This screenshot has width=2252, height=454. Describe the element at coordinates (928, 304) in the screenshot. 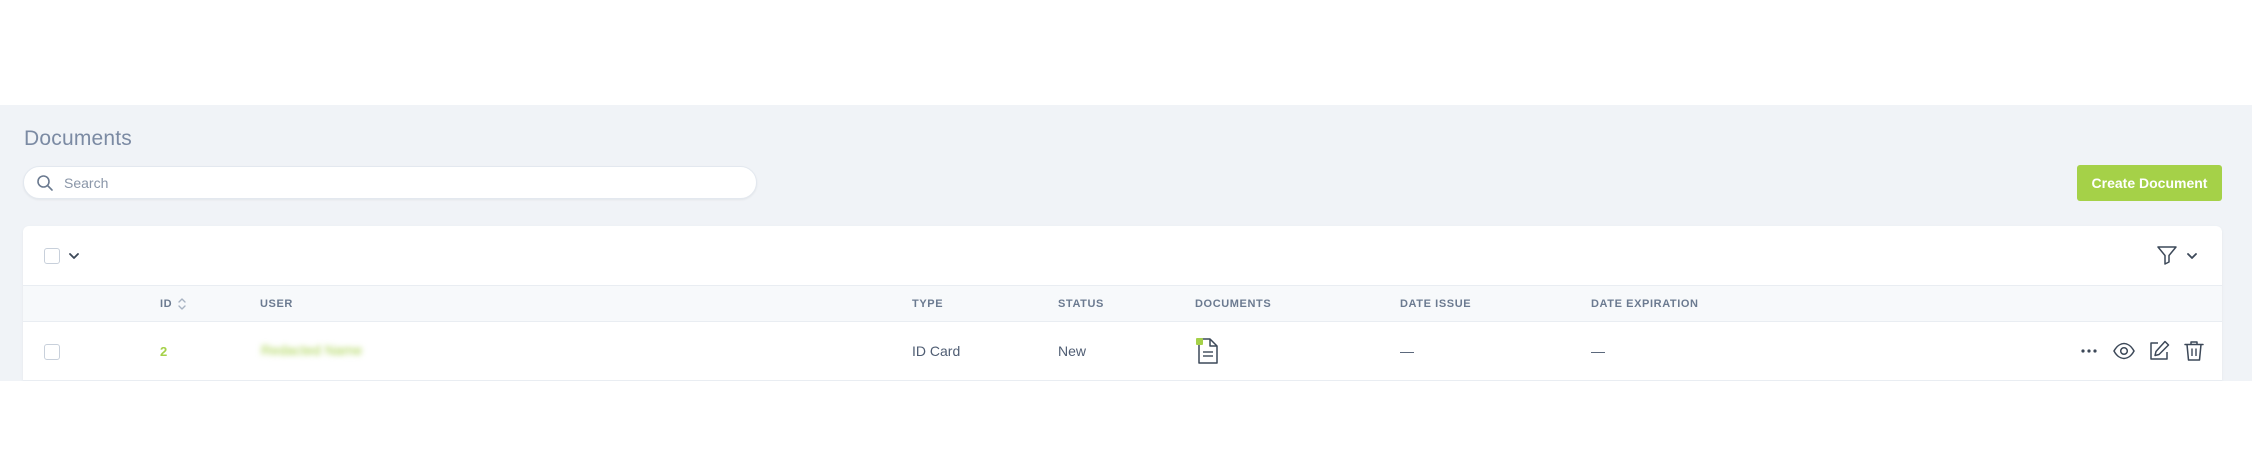

I see `column-header-type: TYPE` at that location.